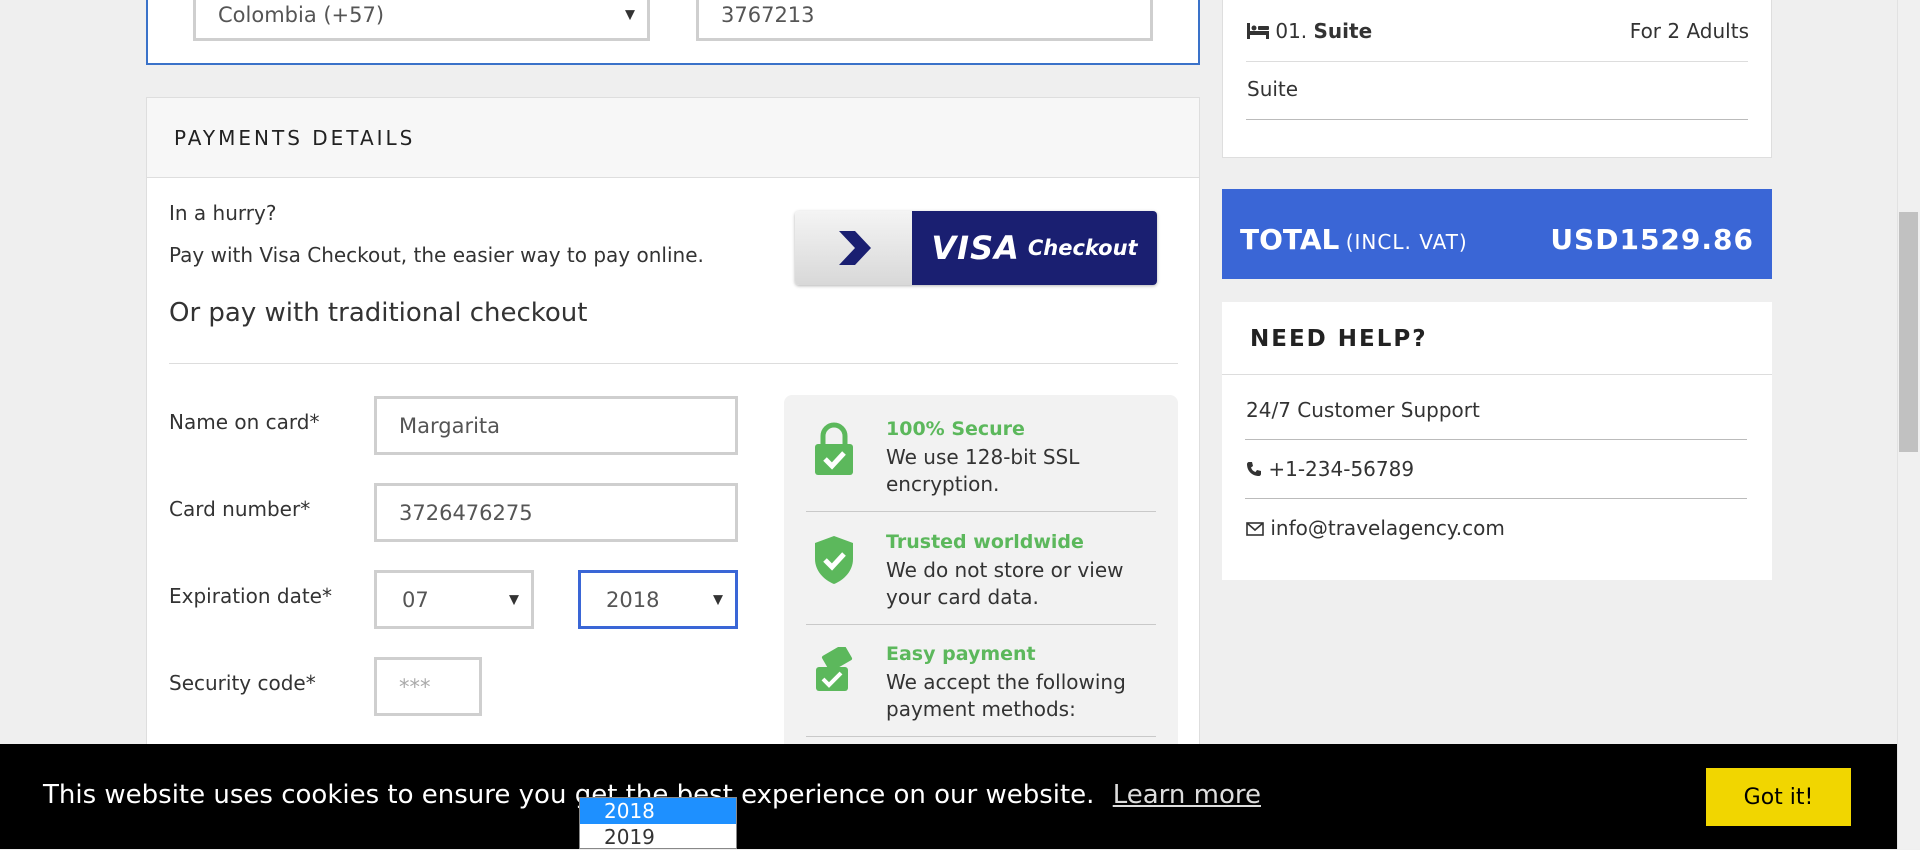 The image size is (1920, 850). I want to click on contact-card: Colombia (+57) ▼ 3767213, so click(673, 32).